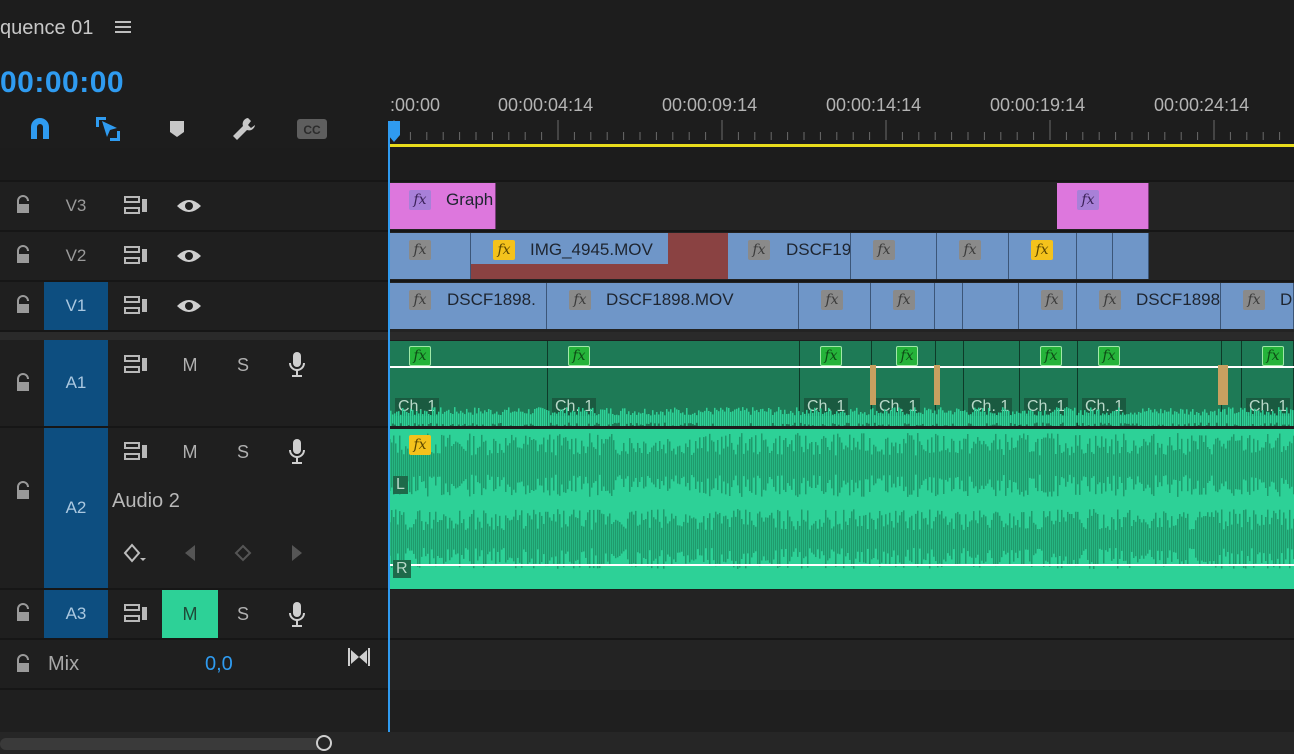 Image resolution: width=1294 pixels, height=754 pixels. I want to click on track-header-a3: A3 M S, so click(194, 615).